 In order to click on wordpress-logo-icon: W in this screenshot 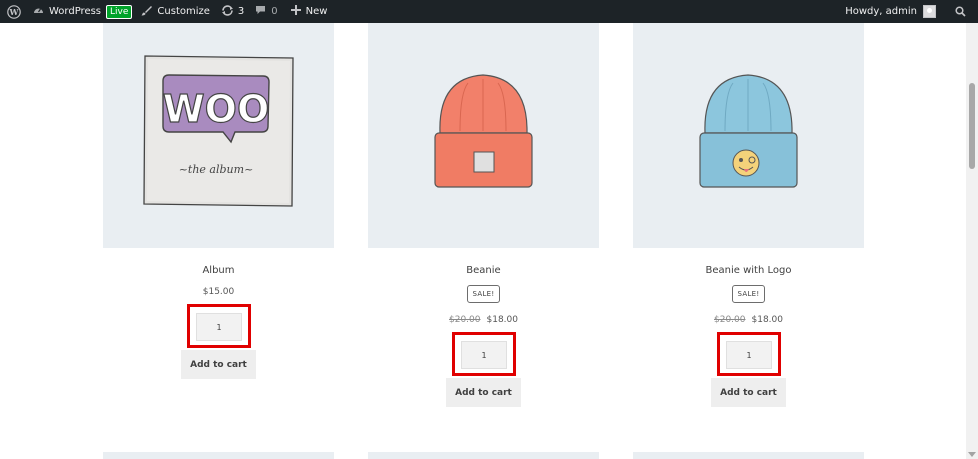, I will do `click(13, 11)`.